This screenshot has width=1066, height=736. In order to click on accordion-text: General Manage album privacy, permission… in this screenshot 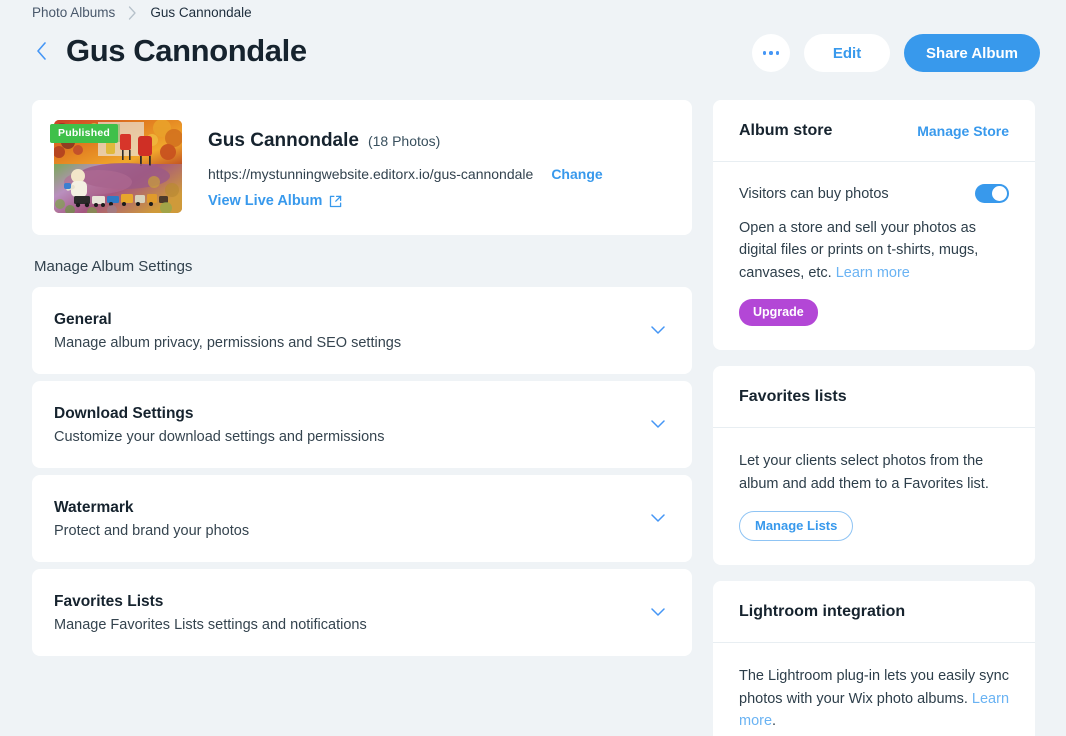, I will do `click(227, 331)`.